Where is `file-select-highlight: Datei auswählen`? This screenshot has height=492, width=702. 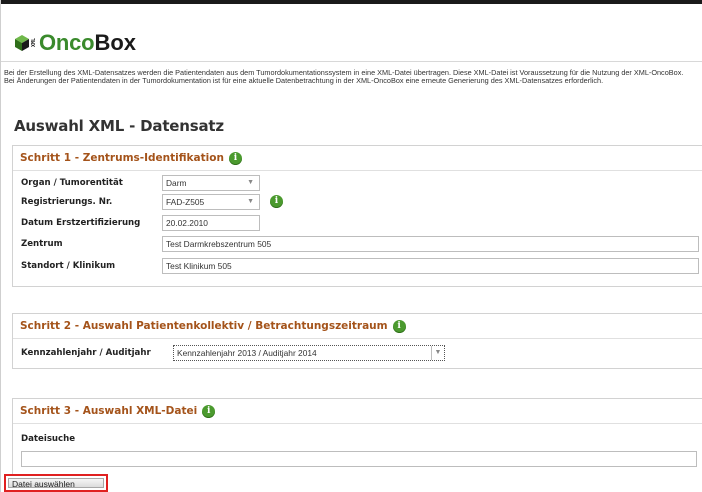 file-select-highlight: Datei auswählen is located at coordinates (56, 483).